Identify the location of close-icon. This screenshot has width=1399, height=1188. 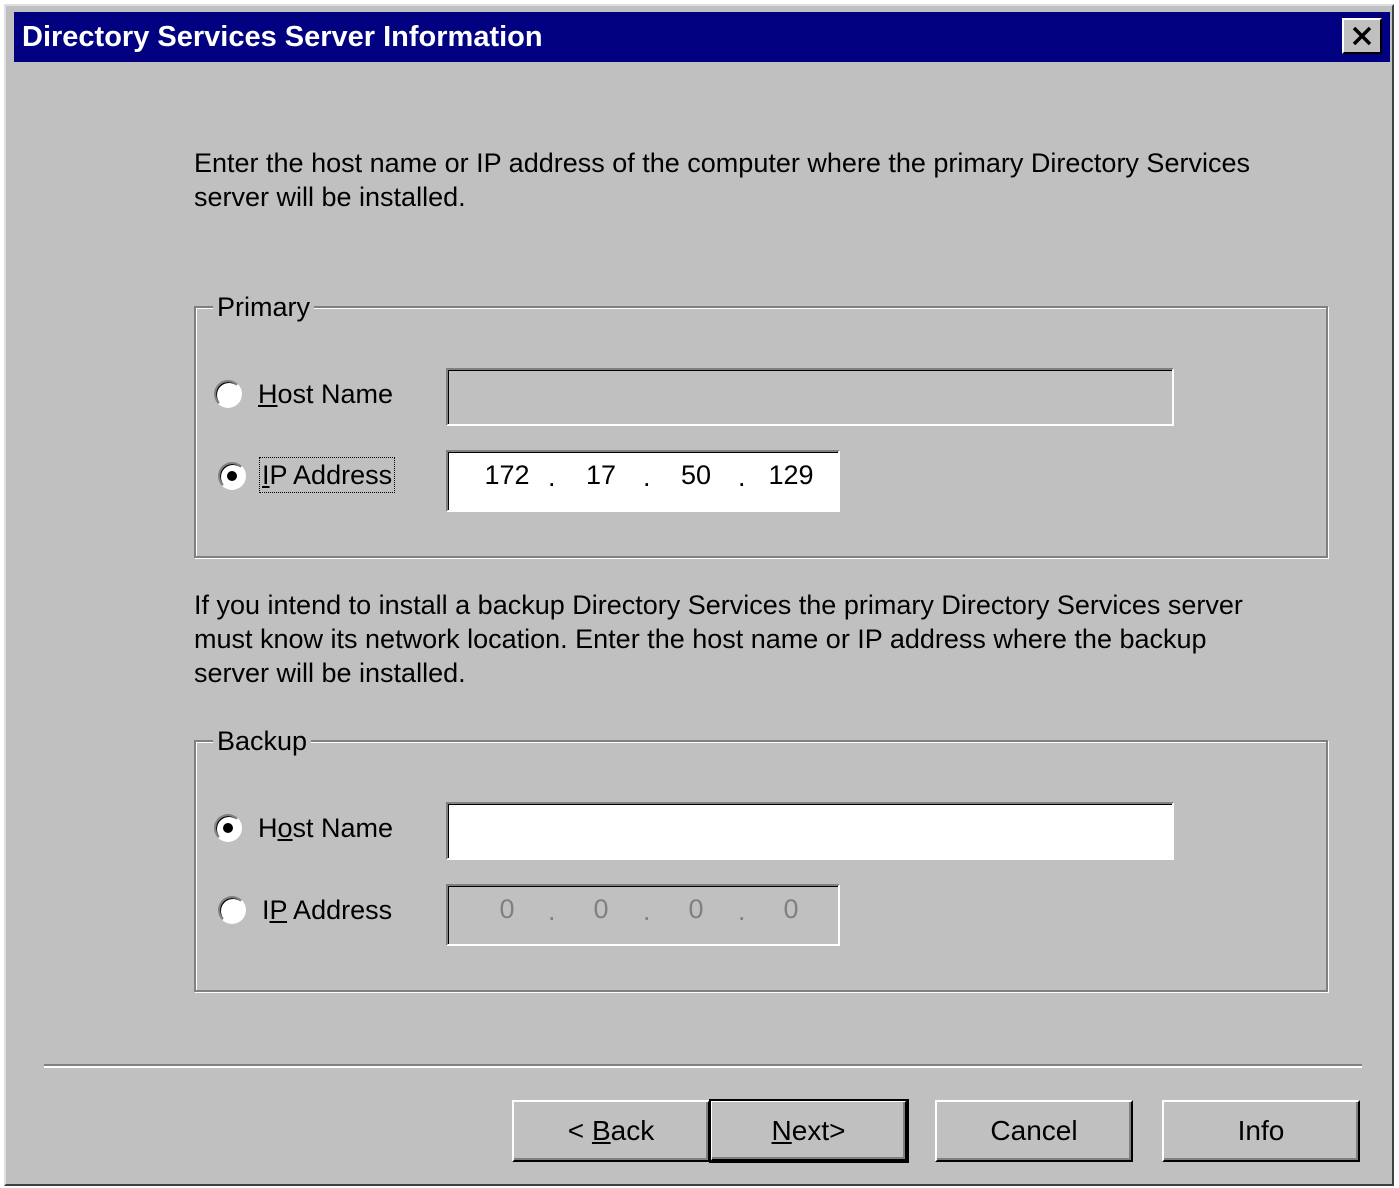
(1362, 36).